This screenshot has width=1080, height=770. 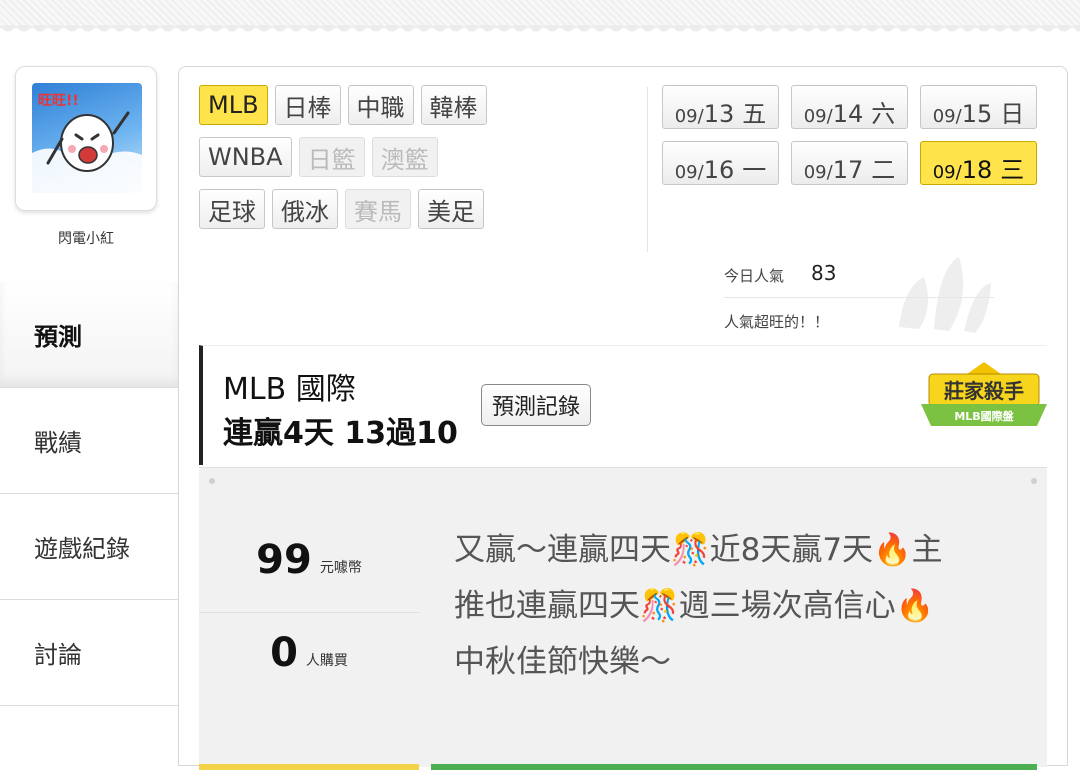 I want to click on bookmaker-killer-badge-icon: 莊家殺手 MLB國際盤, so click(x=984, y=394).